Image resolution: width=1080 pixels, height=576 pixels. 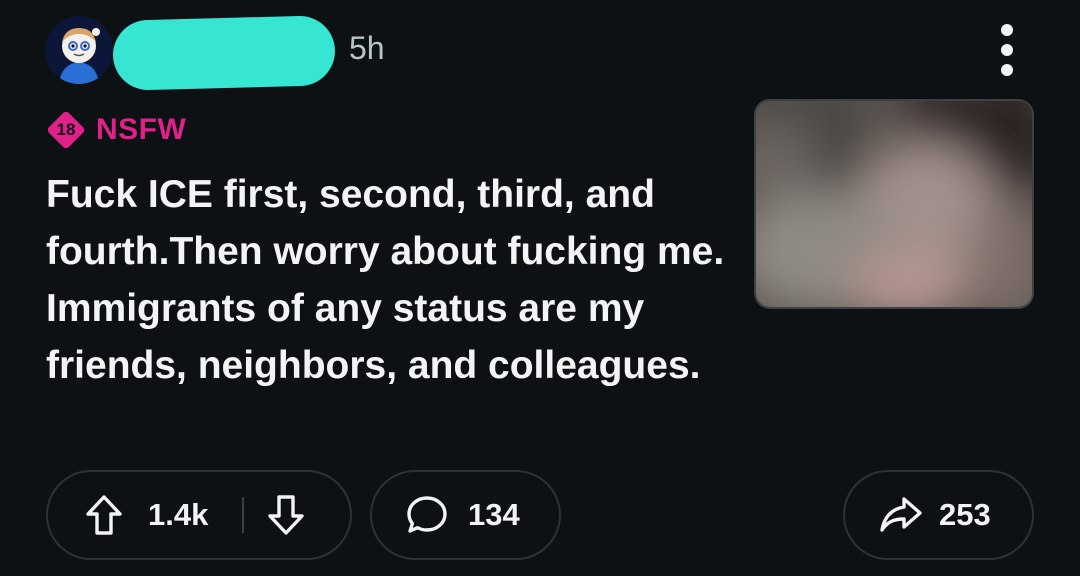 I want to click on comment-icon-wrap, so click(x=427, y=515).